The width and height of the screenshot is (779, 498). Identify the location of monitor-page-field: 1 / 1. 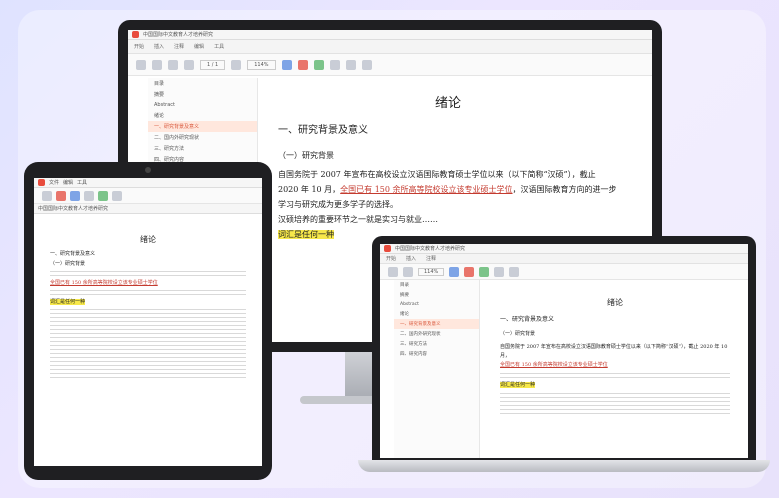
(213, 64).